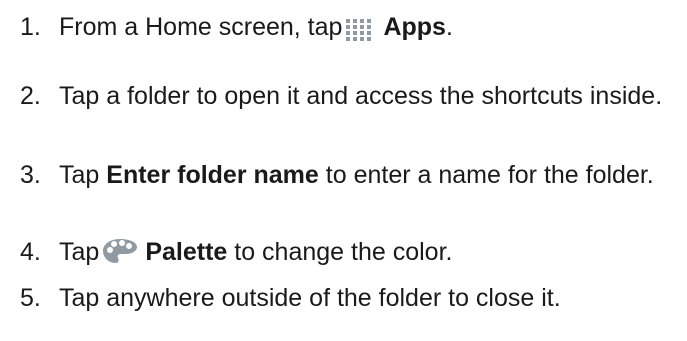 This screenshot has height=341, width=687. I want to click on step-number: 3., so click(30, 175).